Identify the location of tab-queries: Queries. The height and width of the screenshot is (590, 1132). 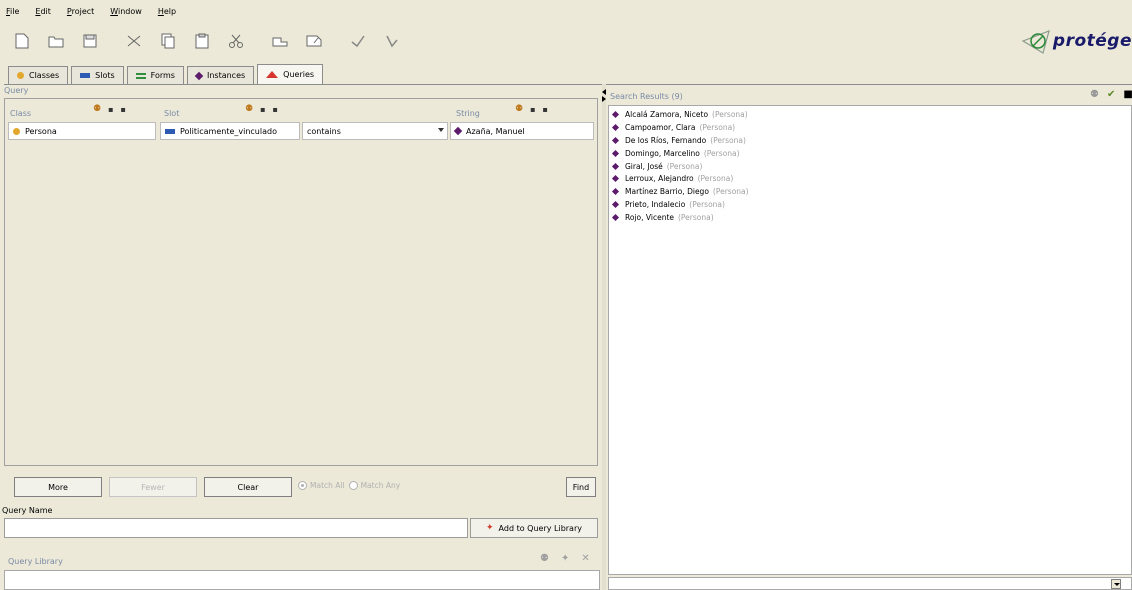
(290, 74).